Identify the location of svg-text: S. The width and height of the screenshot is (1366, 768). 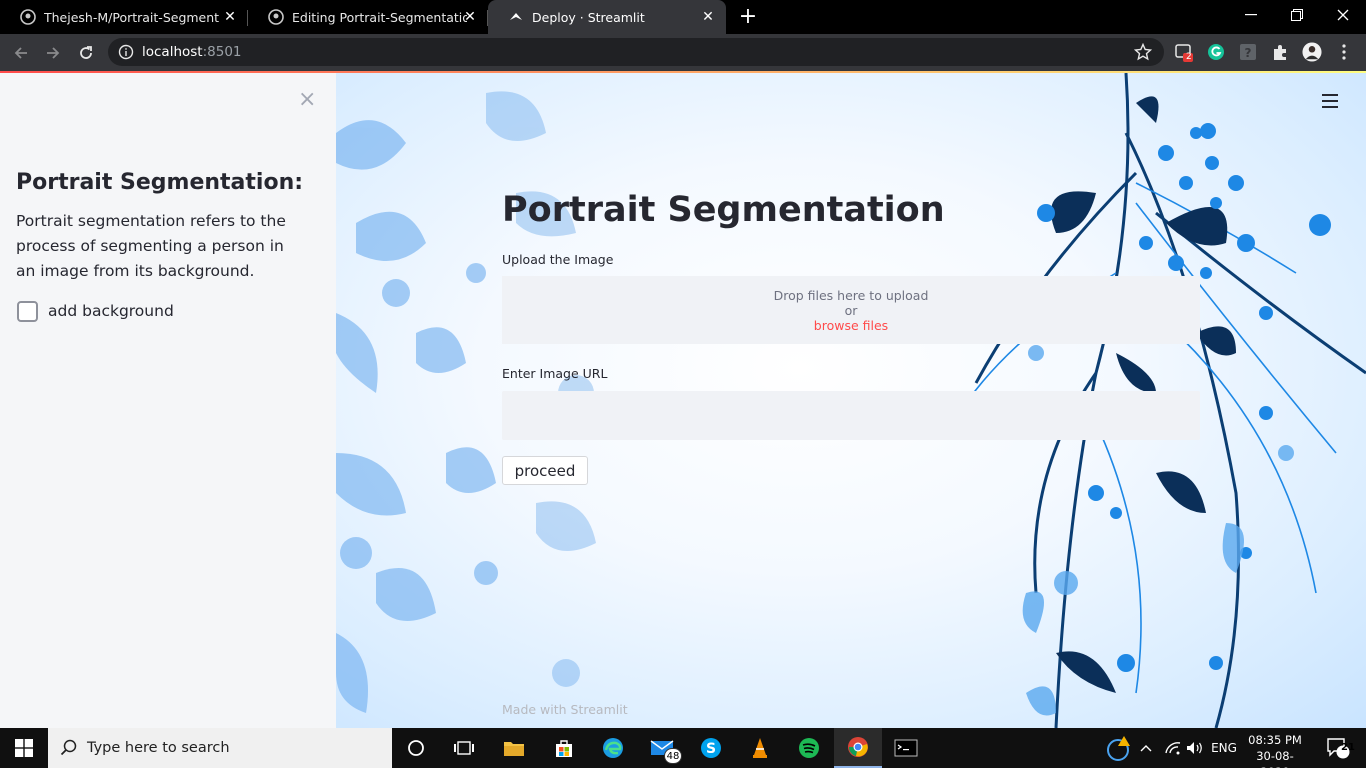
(711, 749).